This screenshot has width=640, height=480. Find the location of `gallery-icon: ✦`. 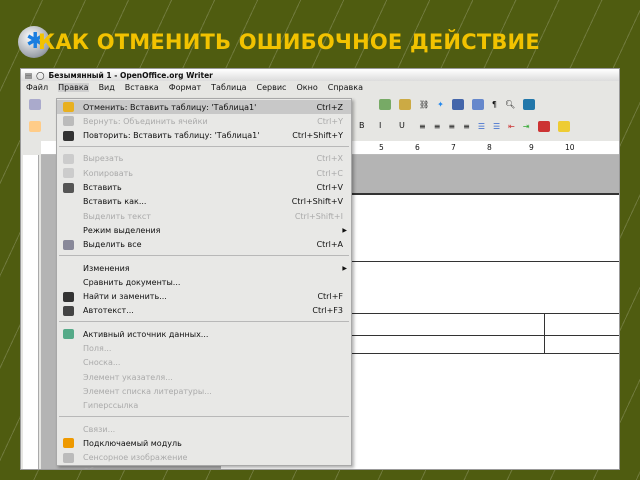

gallery-icon: ✦ is located at coordinates (440, 104).